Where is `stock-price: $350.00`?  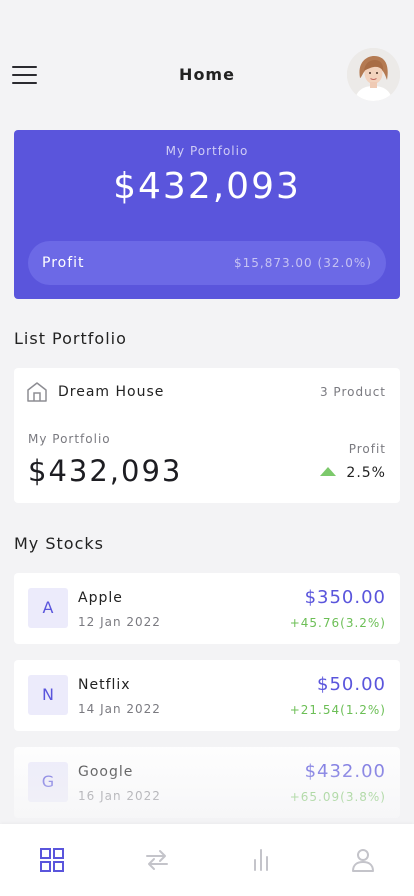
stock-price: $350.00 is located at coordinates (345, 597).